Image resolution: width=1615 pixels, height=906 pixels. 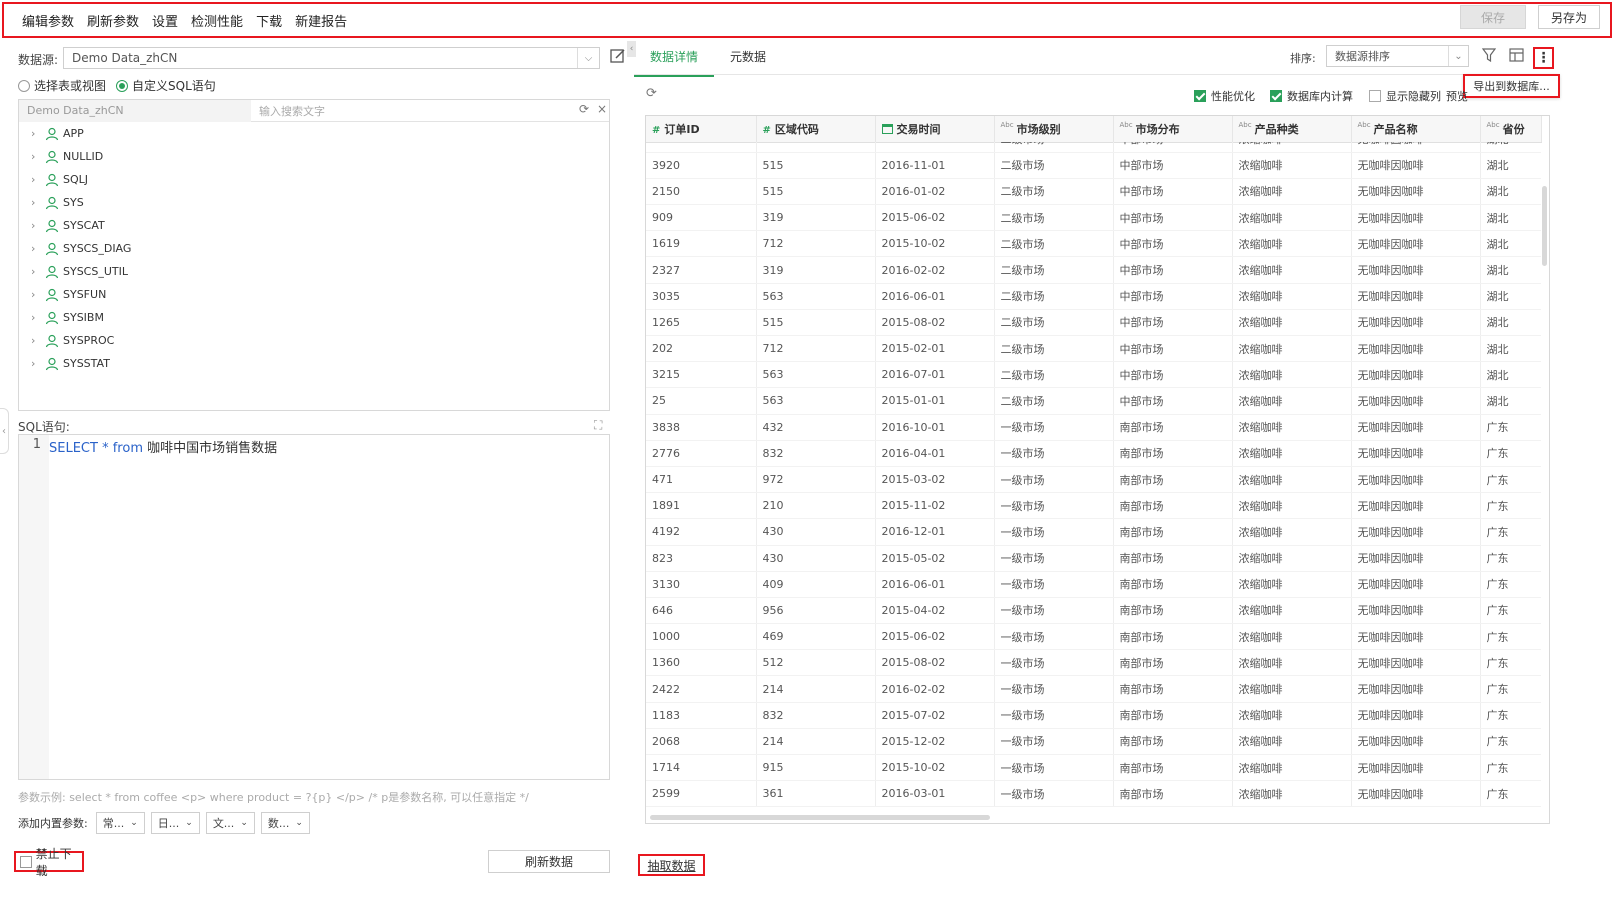 I want to click on more-options-icon: ⋮, so click(x=1543, y=58).